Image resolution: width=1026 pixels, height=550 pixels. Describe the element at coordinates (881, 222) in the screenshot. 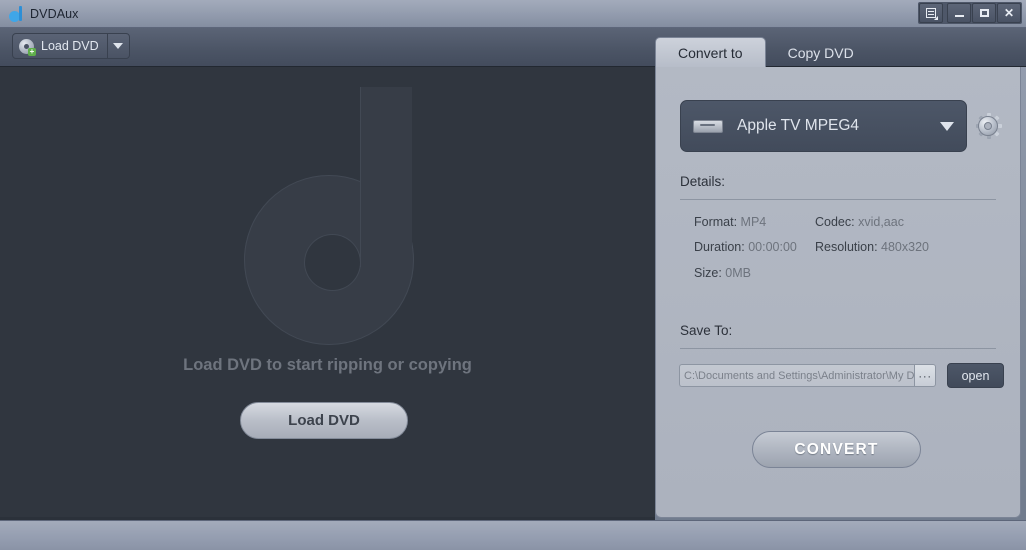

I see `detail-codec-value: xvid,aac` at that location.